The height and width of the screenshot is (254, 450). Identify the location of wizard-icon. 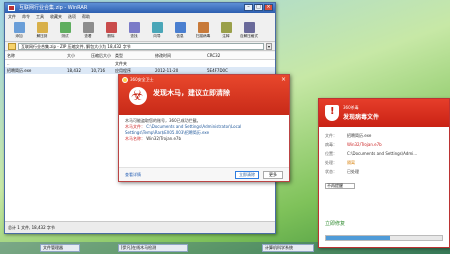
(157, 27).